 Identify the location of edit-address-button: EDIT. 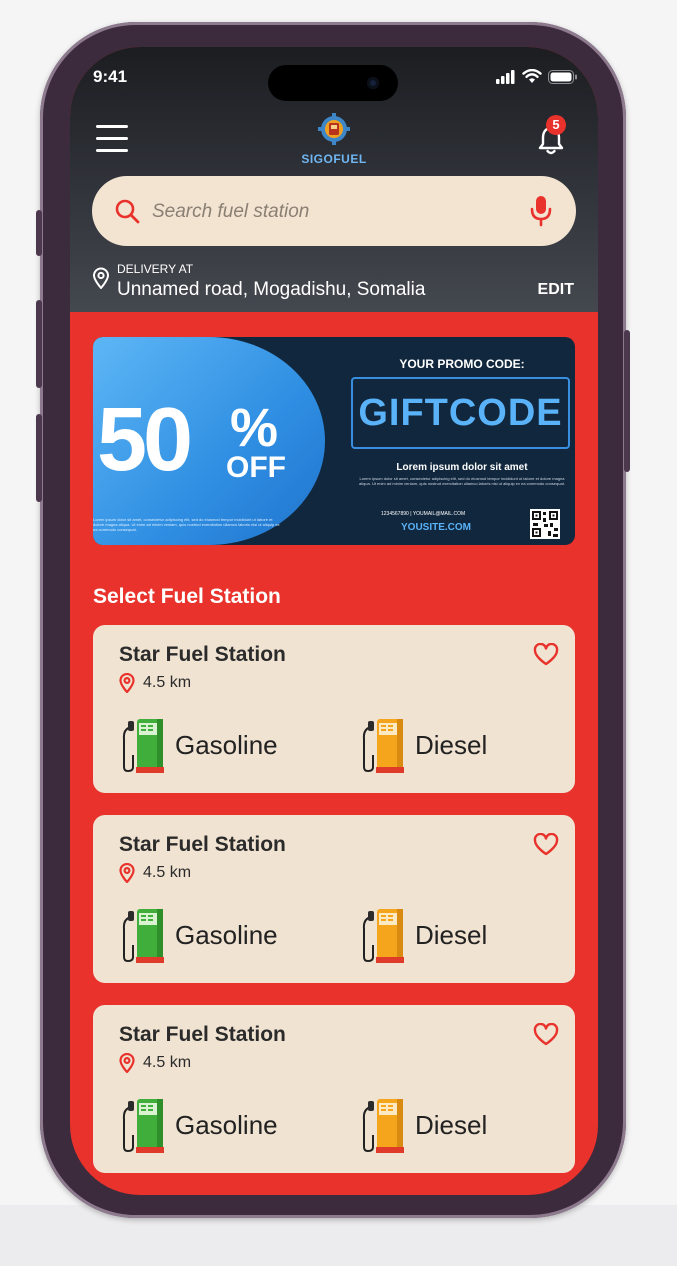
(556, 290).